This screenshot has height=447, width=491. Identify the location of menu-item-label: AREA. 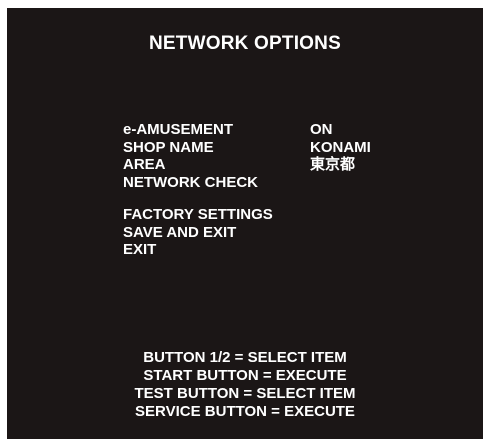
(144, 165).